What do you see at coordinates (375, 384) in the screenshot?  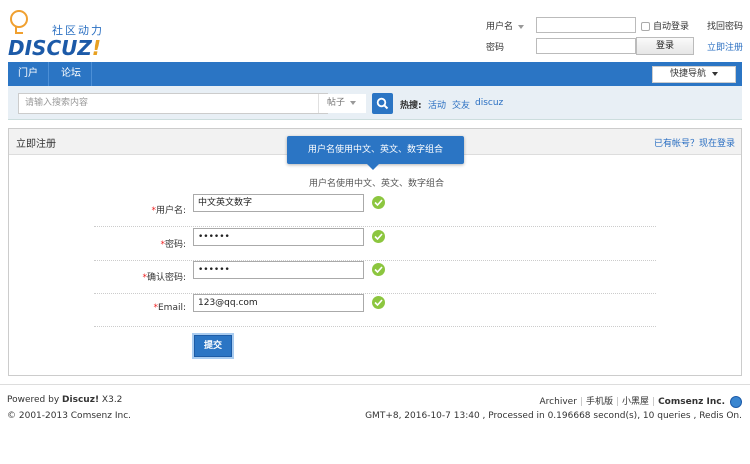 I see `footer-divider` at bounding box center [375, 384].